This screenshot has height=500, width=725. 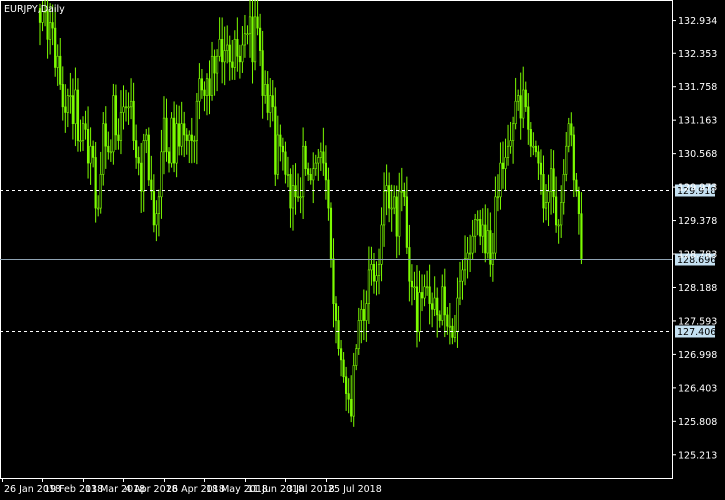 I want to click on time-tick-label: 25 Jul 2018, so click(x=355, y=489).